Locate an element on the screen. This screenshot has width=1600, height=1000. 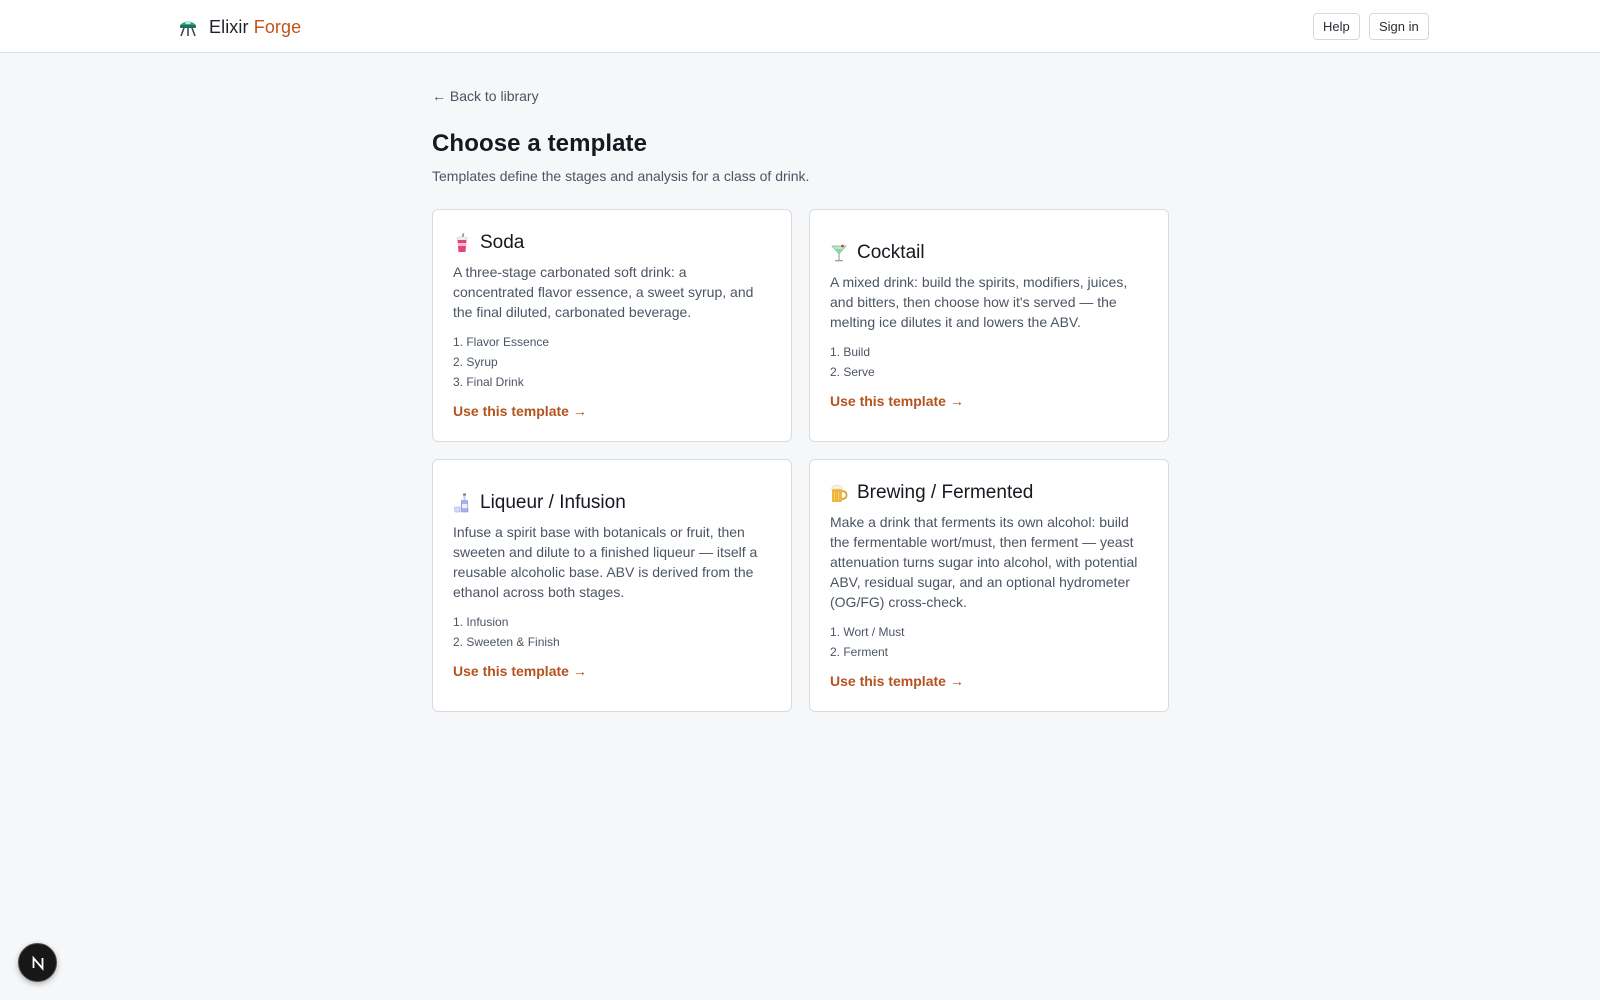
card-title: Liqueur / Infusion is located at coordinates (553, 502).